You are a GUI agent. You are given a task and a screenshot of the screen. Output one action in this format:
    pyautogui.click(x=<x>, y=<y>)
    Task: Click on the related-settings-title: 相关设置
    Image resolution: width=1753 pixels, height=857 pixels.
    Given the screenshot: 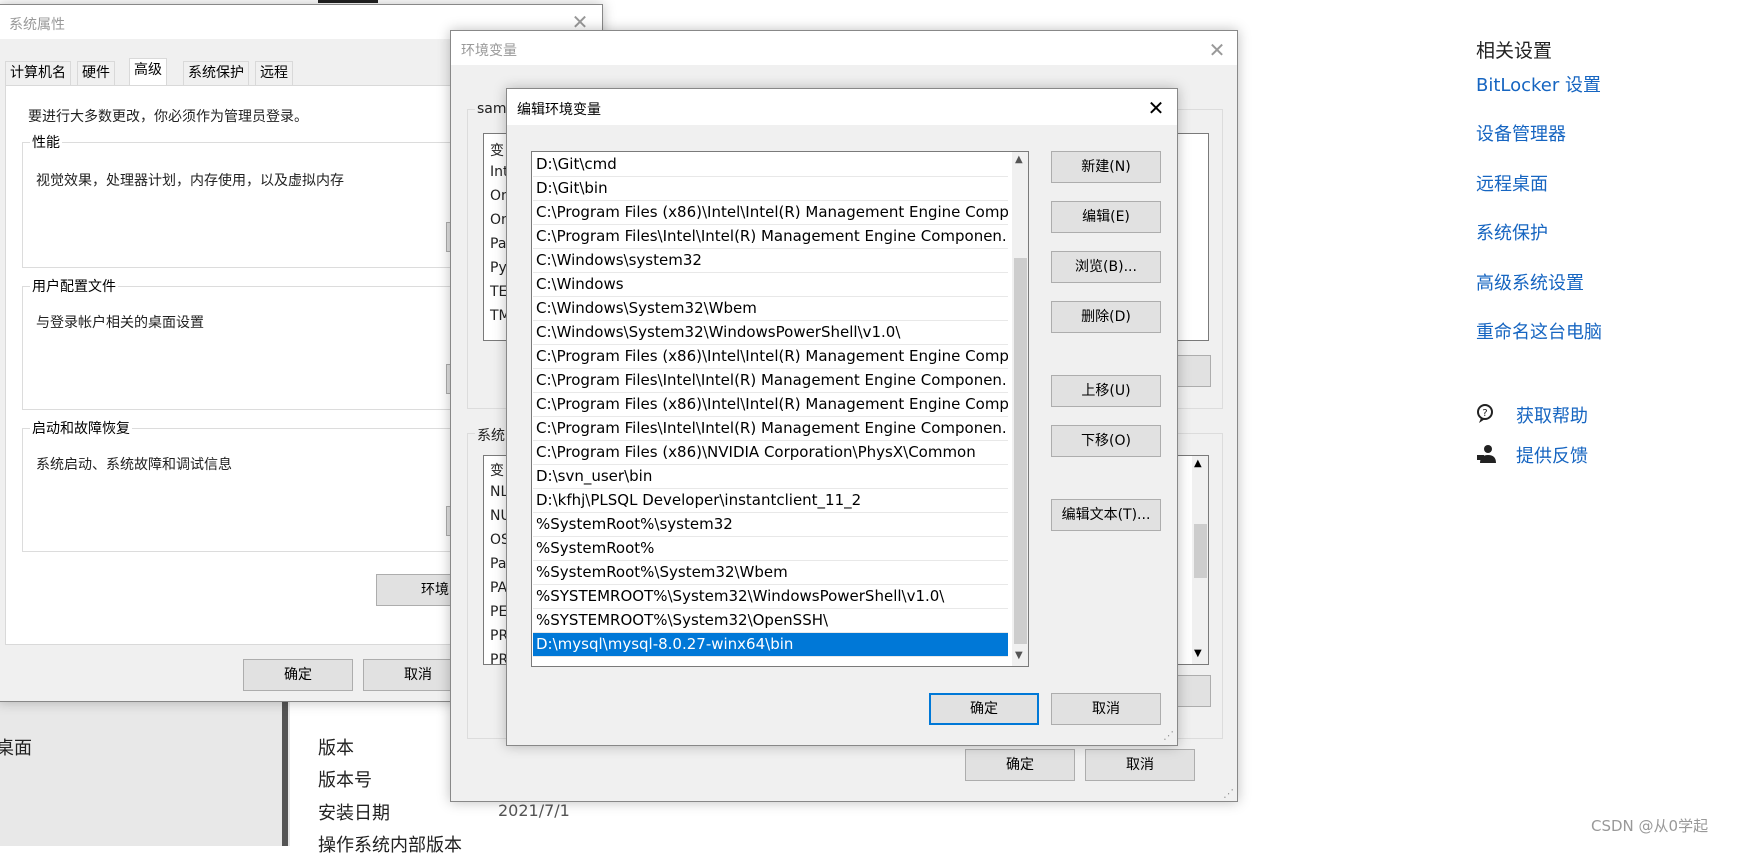 What is the action you would take?
    pyautogui.click(x=1514, y=51)
    